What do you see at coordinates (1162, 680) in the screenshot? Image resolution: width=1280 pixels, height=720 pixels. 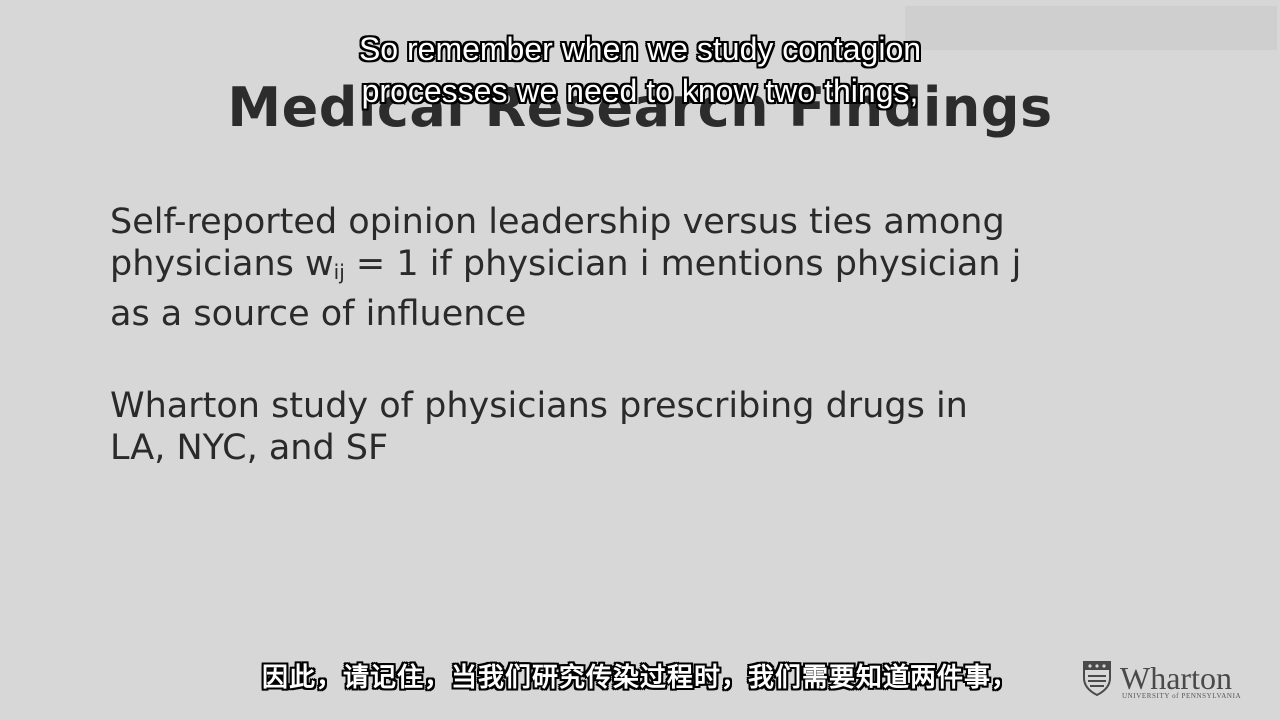 I see `wharton-logo: Wharton UNIVERSITY of PENNSYLVANIA` at bounding box center [1162, 680].